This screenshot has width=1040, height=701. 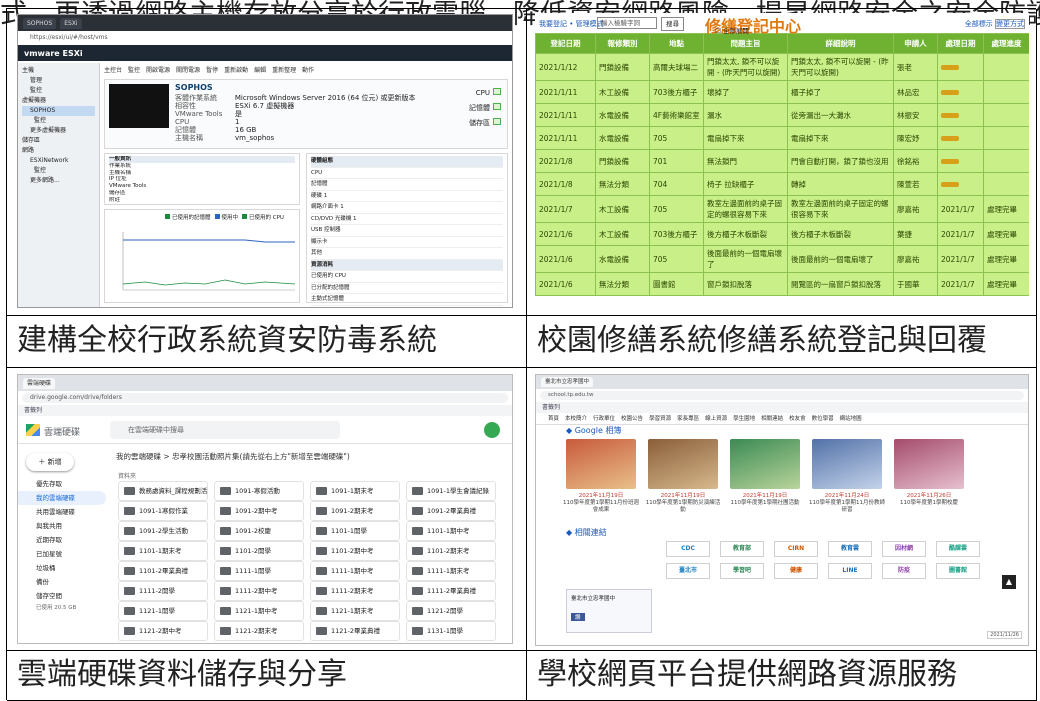 What do you see at coordinates (796, 571) in the screenshot?
I see `resource-link-banner: 健康` at bounding box center [796, 571].